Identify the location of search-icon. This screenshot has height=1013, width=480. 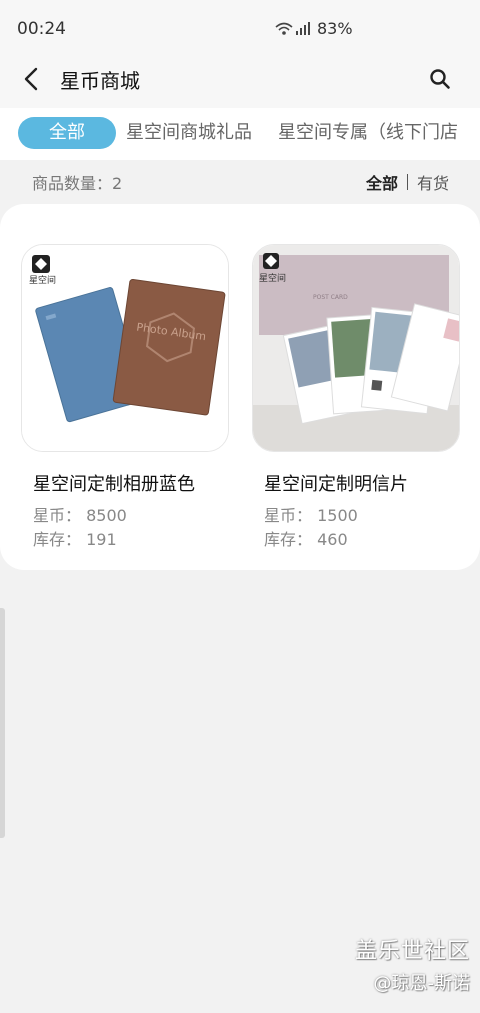
(440, 79).